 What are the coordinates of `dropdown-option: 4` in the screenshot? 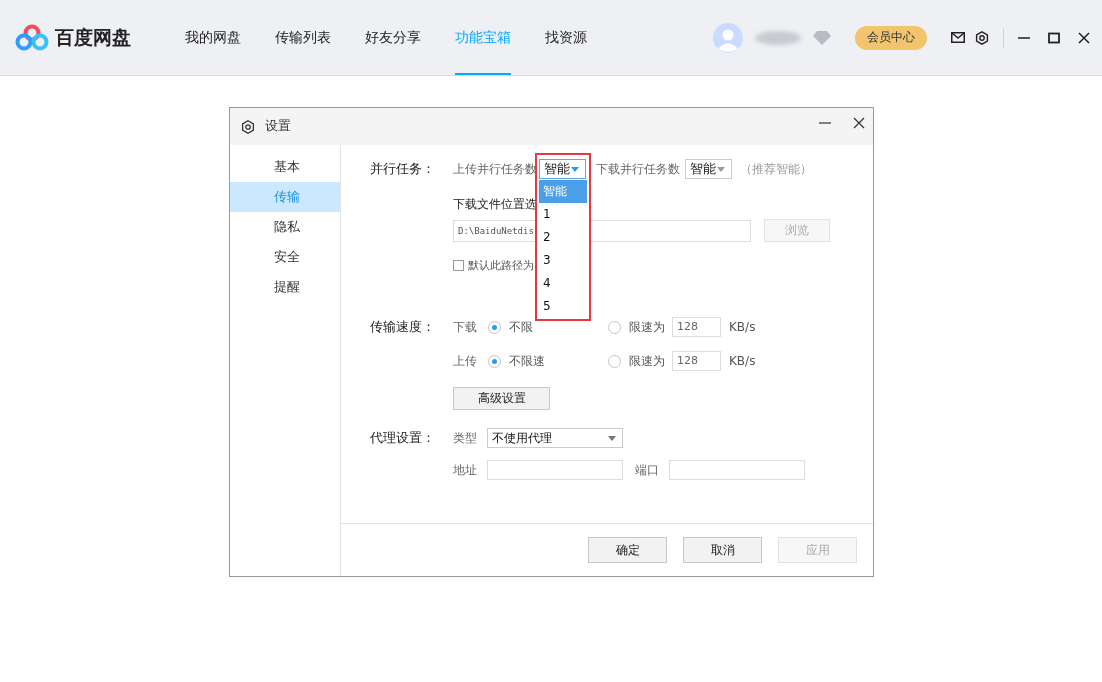 It's located at (563, 283).